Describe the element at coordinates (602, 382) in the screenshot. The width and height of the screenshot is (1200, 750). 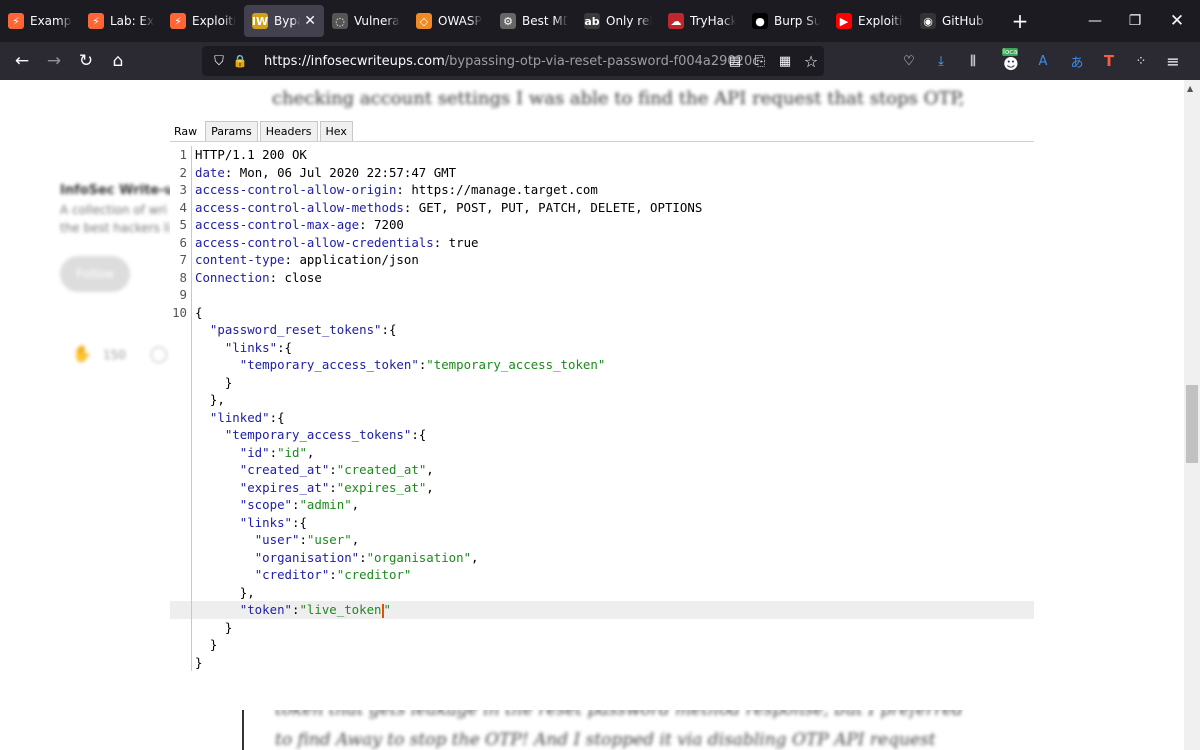
I see `code-line: }` at that location.